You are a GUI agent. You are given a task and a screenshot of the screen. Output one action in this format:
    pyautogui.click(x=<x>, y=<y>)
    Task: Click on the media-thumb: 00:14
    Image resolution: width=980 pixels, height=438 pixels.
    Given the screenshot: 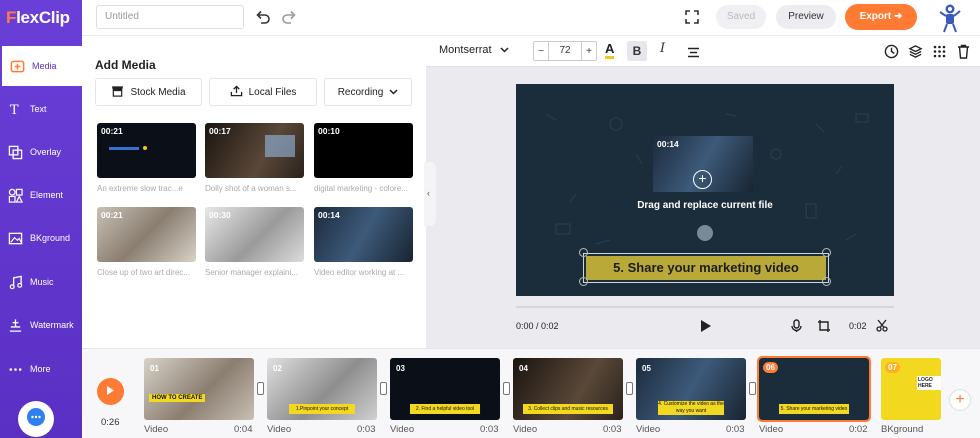 What is the action you would take?
    pyautogui.click(x=363, y=234)
    